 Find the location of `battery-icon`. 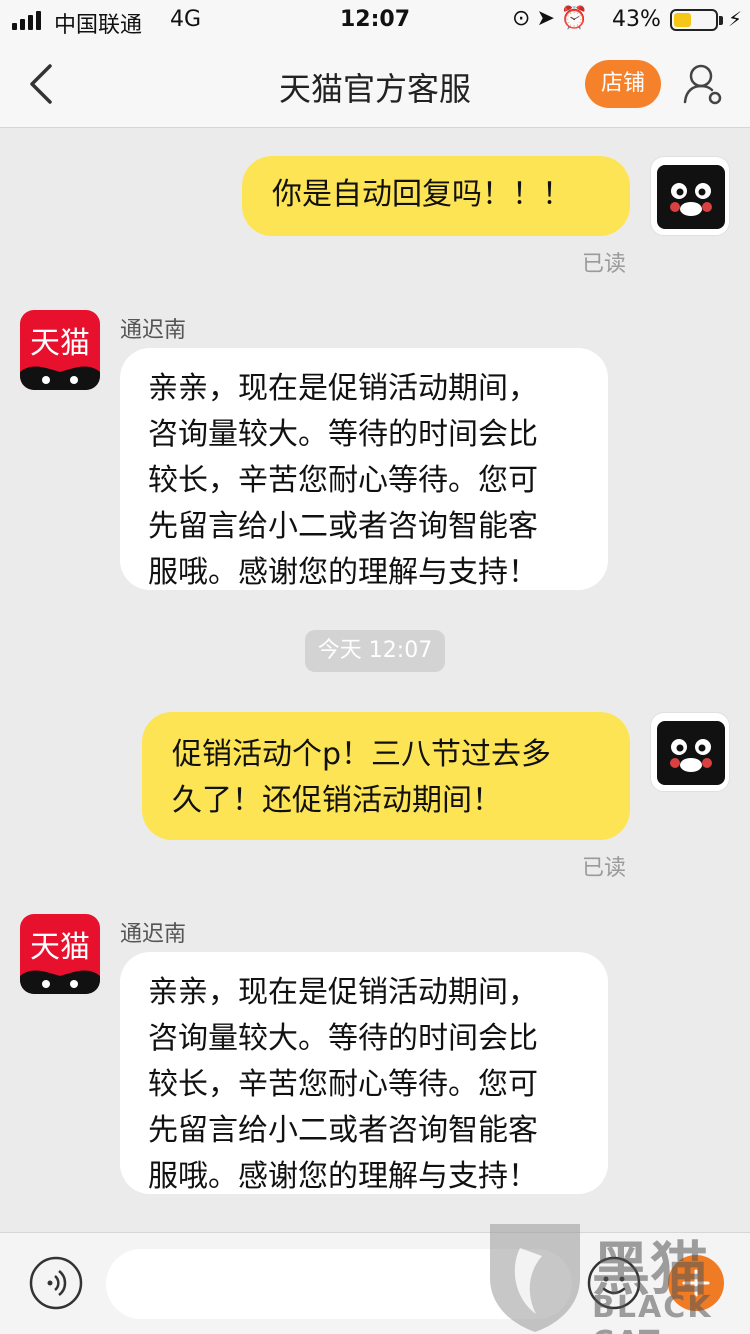

battery-icon is located at coordinates (694, 20).